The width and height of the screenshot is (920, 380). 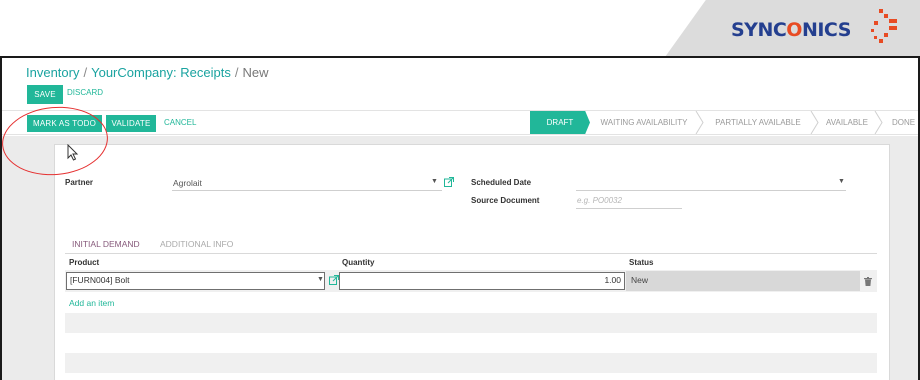 I want to click on synconics-logo: SYNCONICS, so click(x=791, y=30).